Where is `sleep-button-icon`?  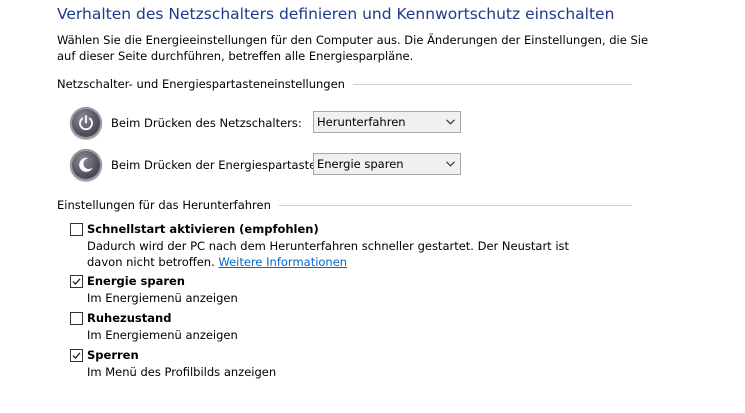
sleep-button-icon is located at coordinates (86, 165).